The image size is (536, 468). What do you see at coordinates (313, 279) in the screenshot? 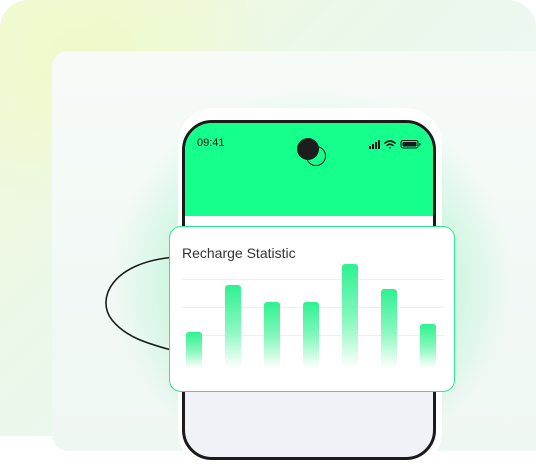
I see `chart-gridline` at bounding box center [313, 279].